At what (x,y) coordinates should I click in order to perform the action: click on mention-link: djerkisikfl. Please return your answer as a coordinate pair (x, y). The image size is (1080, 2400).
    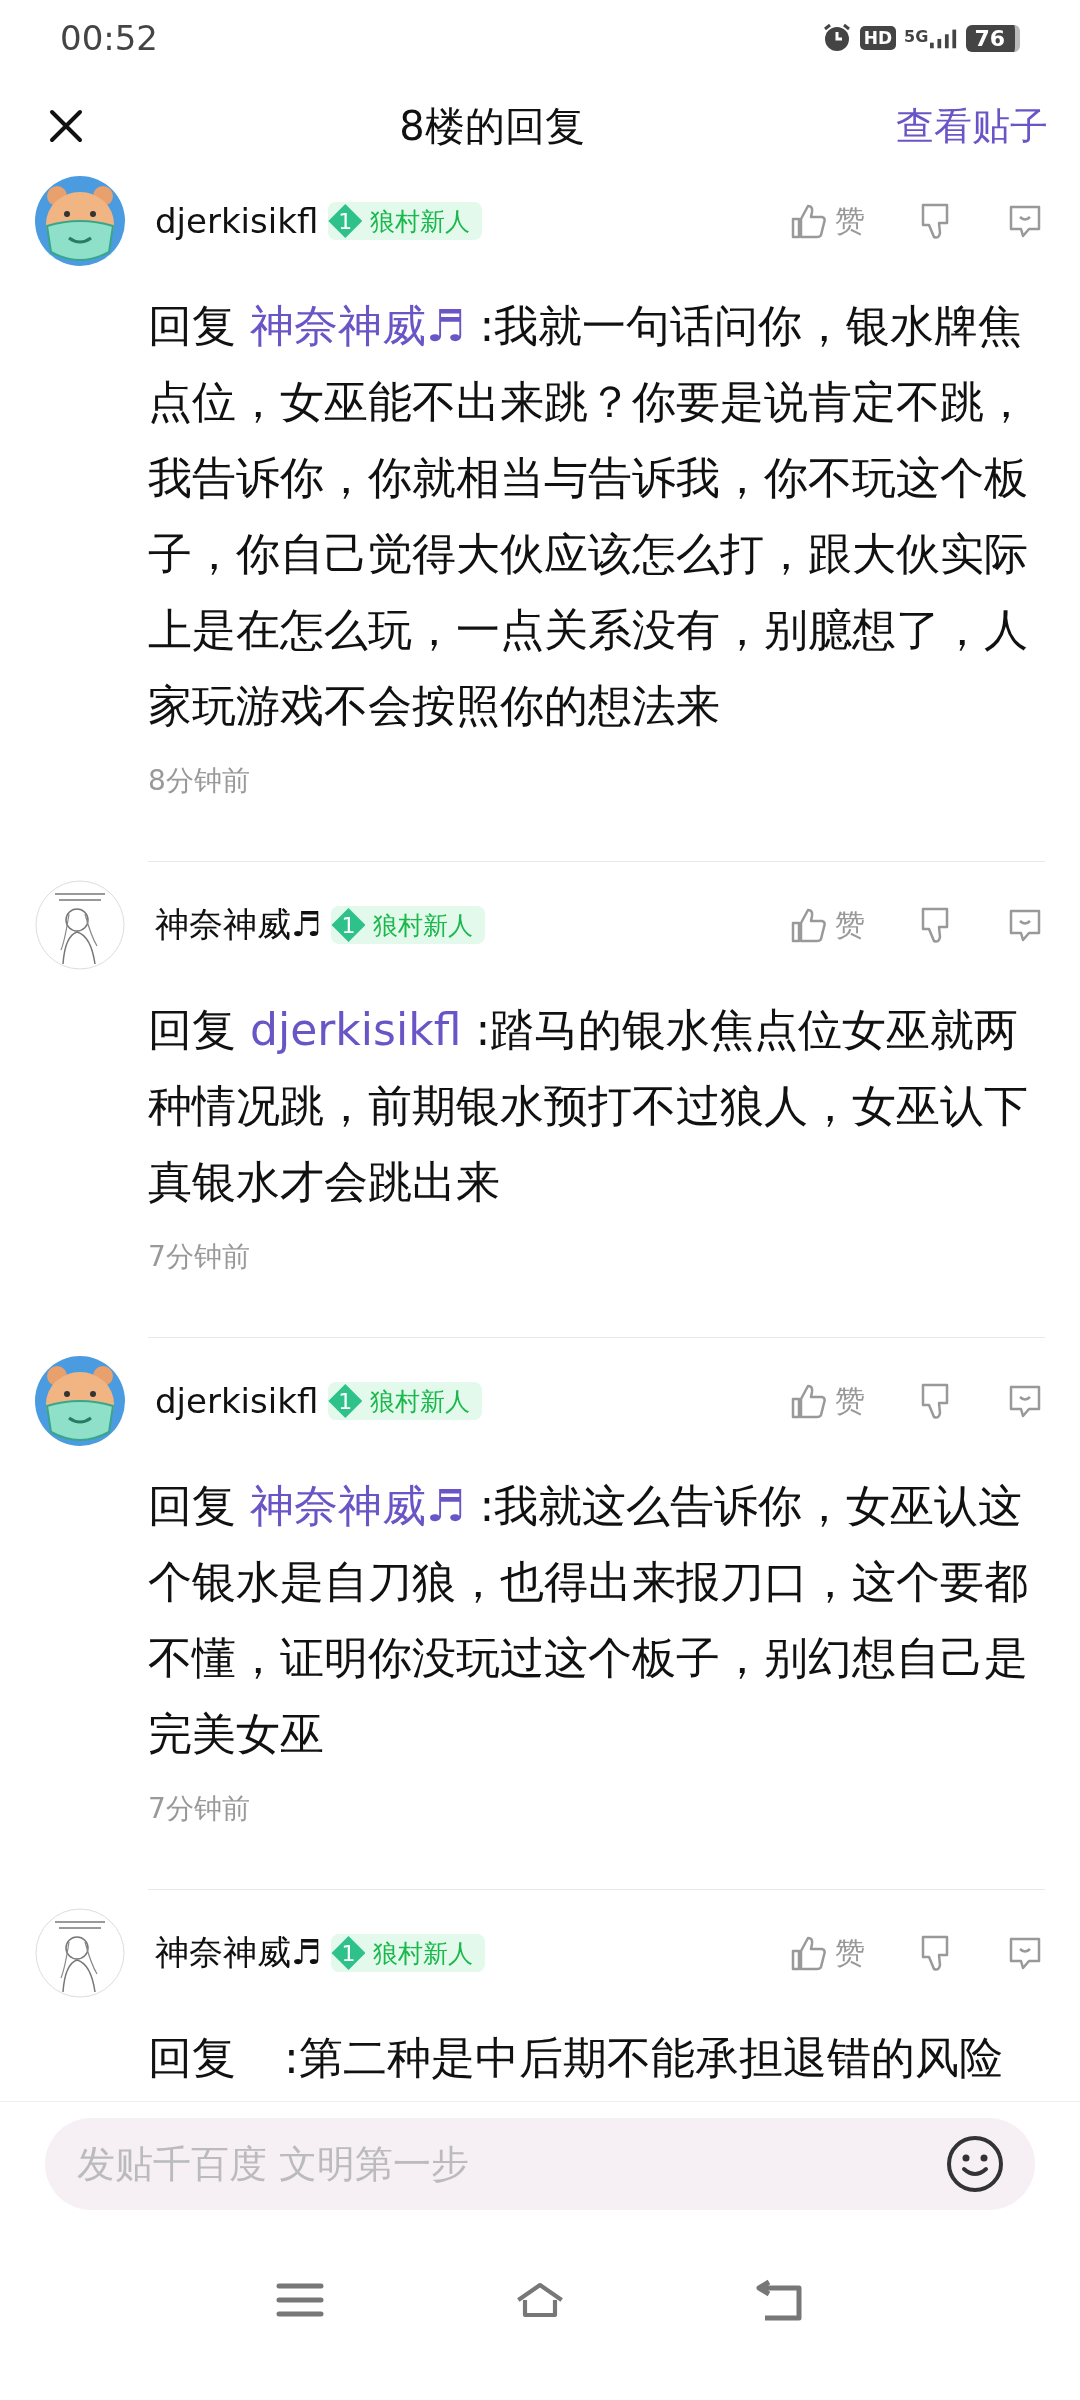
    Looking at the image, I should click on (356, 1029).